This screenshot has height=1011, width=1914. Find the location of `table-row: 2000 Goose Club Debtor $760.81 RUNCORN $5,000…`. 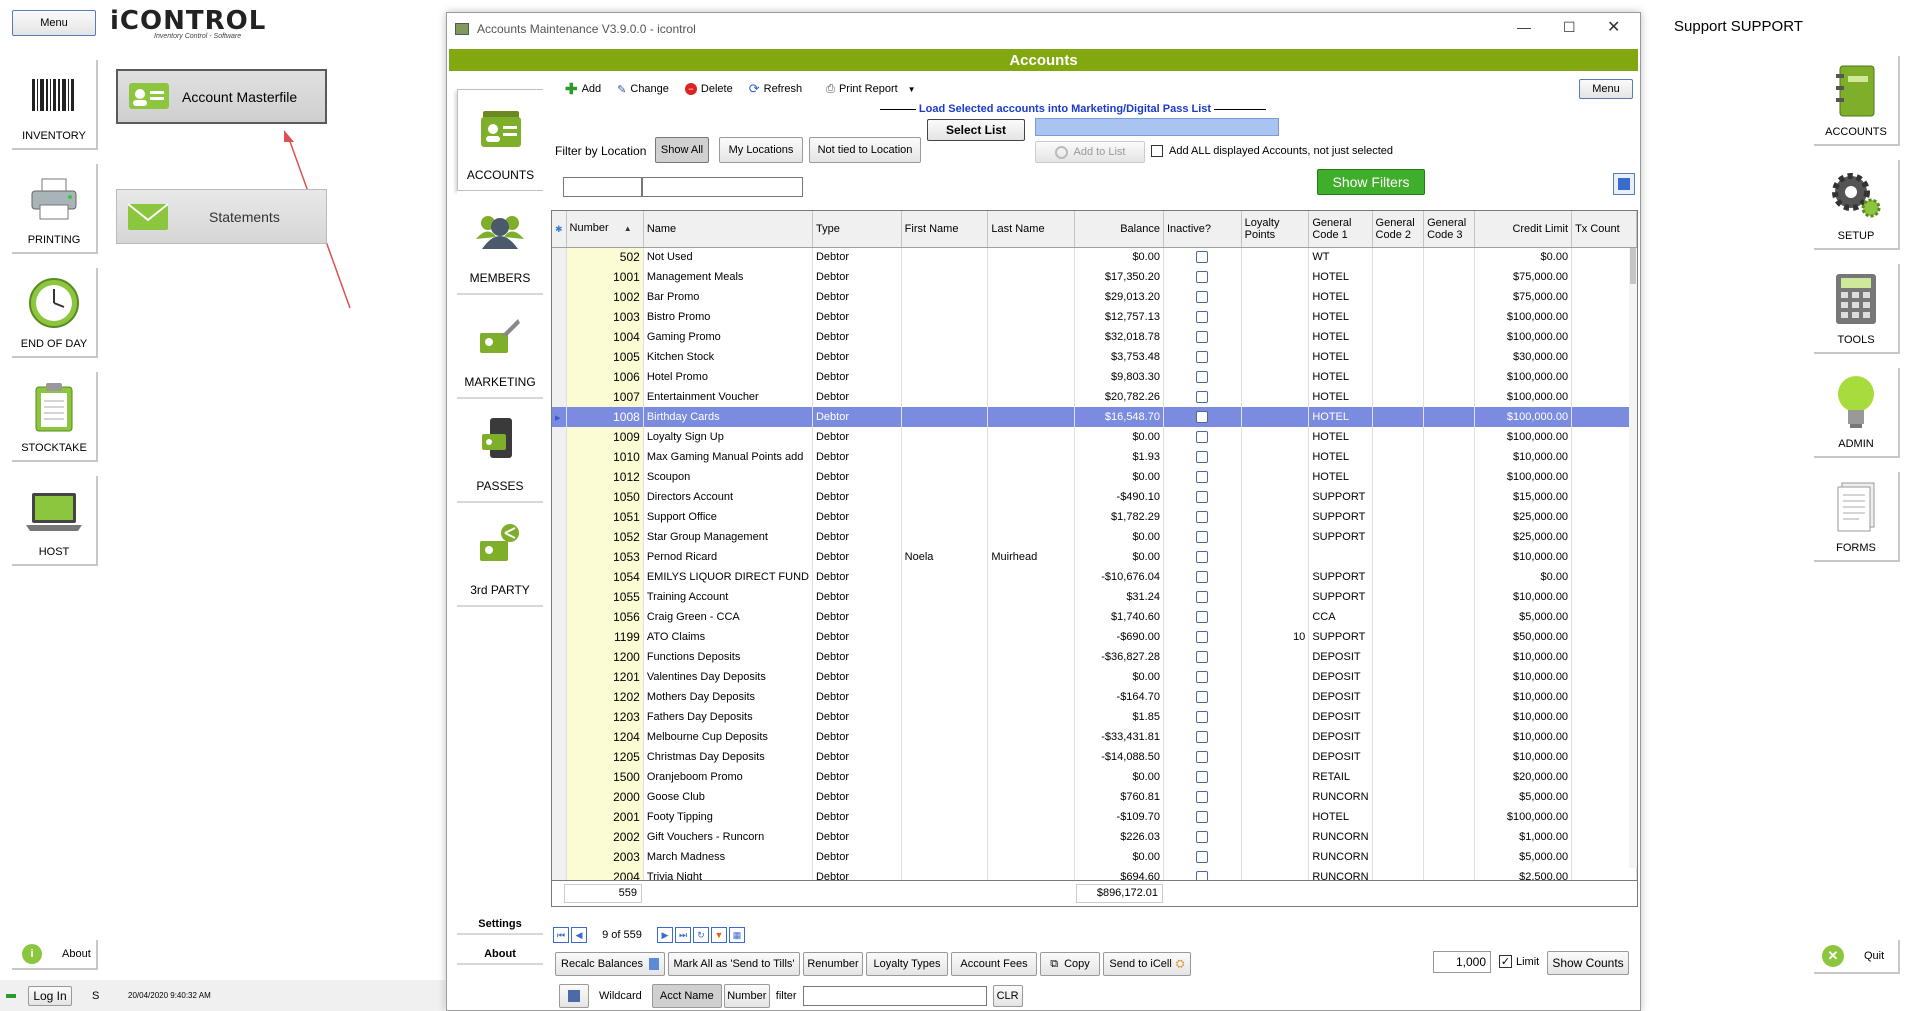

table-row: 2000 Goose Club Debtor $760.81 RUNCORN $5,000… is located at coordinates (1094, 797).